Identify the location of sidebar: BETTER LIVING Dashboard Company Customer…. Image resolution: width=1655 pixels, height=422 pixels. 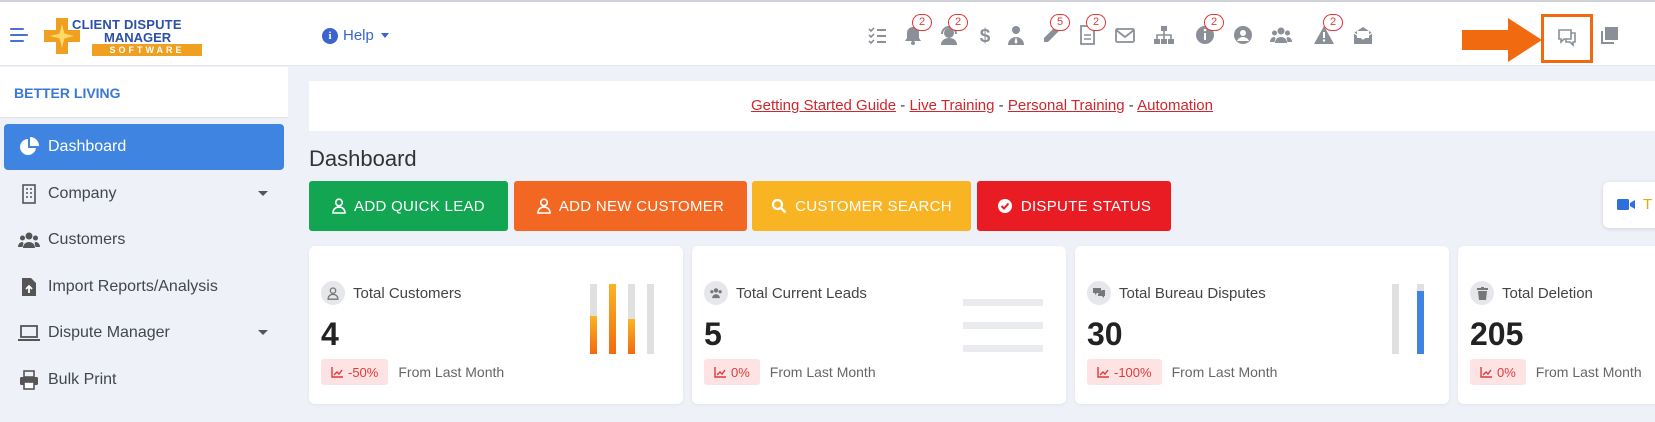
(144, 244).